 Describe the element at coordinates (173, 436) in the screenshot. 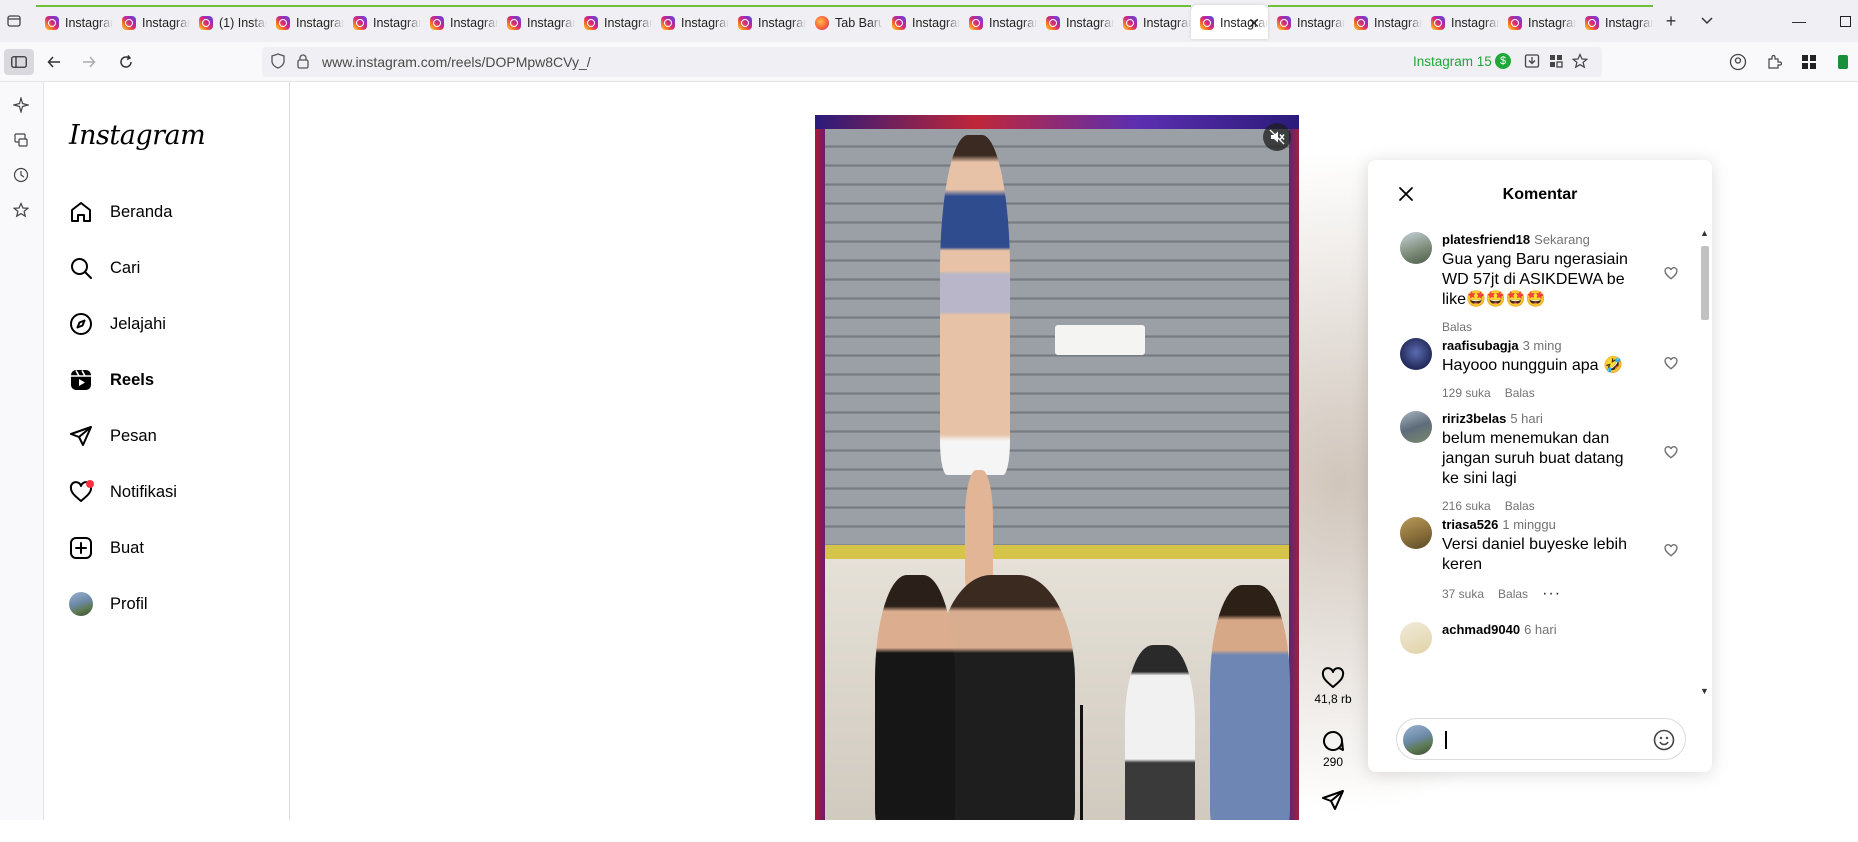

I see `nav-item-pesan: Pesan` at that location.